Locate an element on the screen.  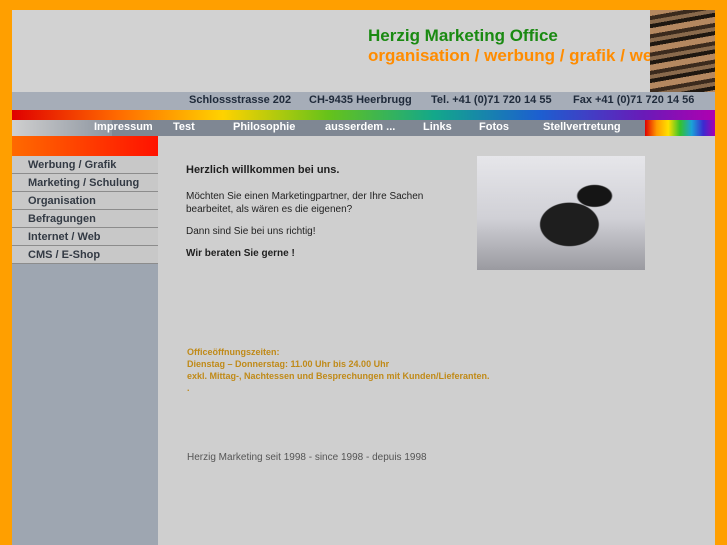
address-fax: Fax +41 (0)71 720 14 56 is located at coordinates (634, 100).